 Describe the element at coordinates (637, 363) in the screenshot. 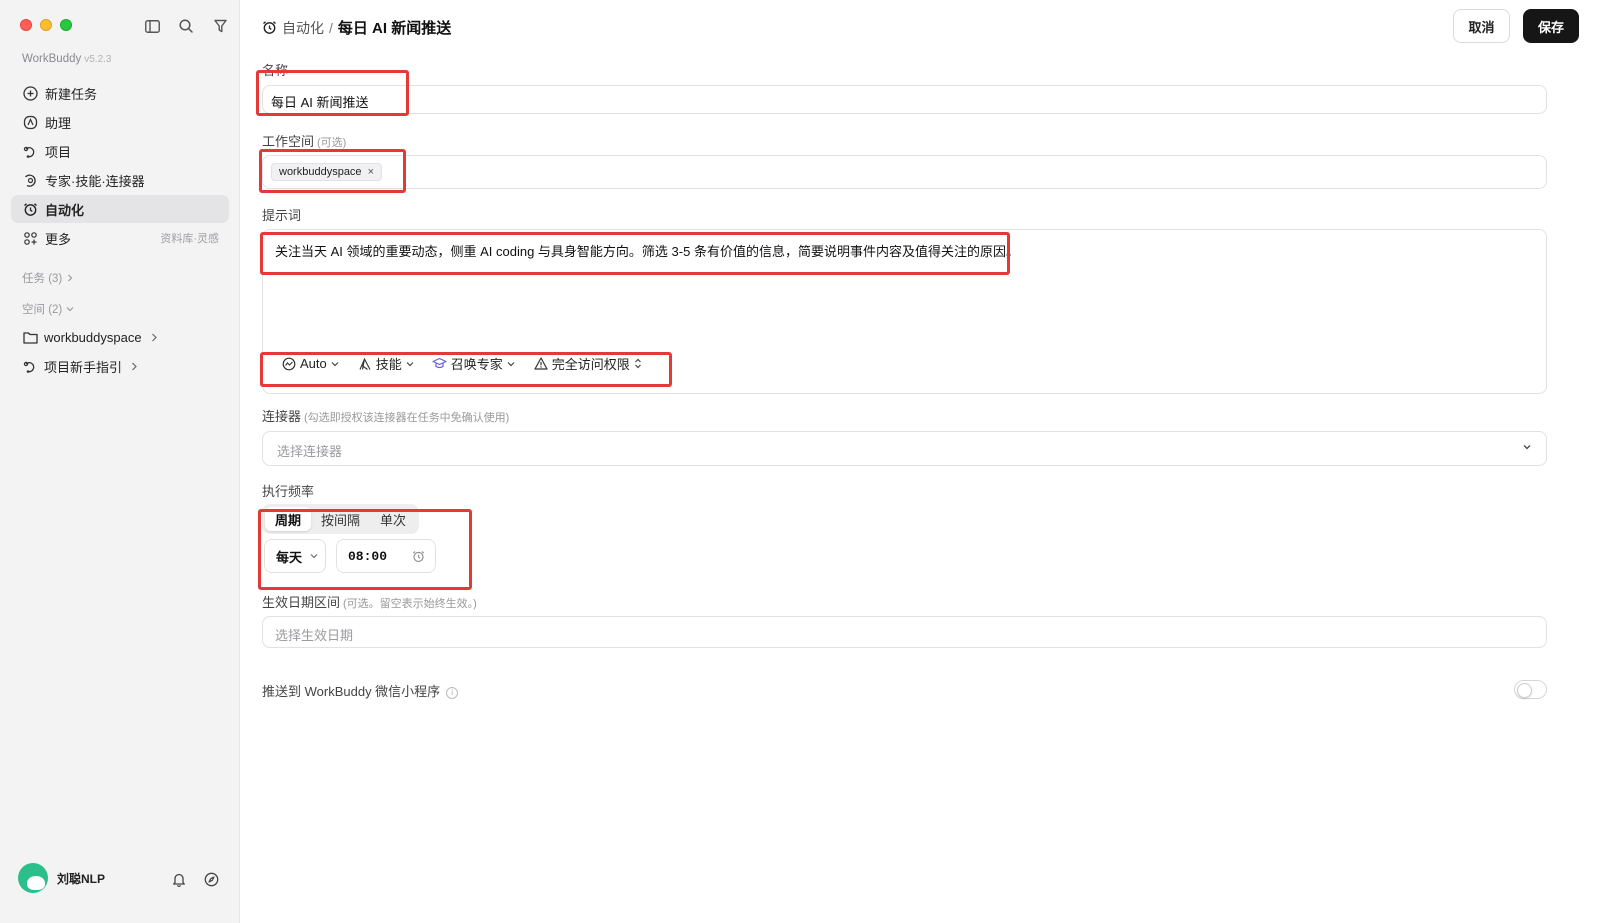

I see `chevron-updown-icon` at that location.